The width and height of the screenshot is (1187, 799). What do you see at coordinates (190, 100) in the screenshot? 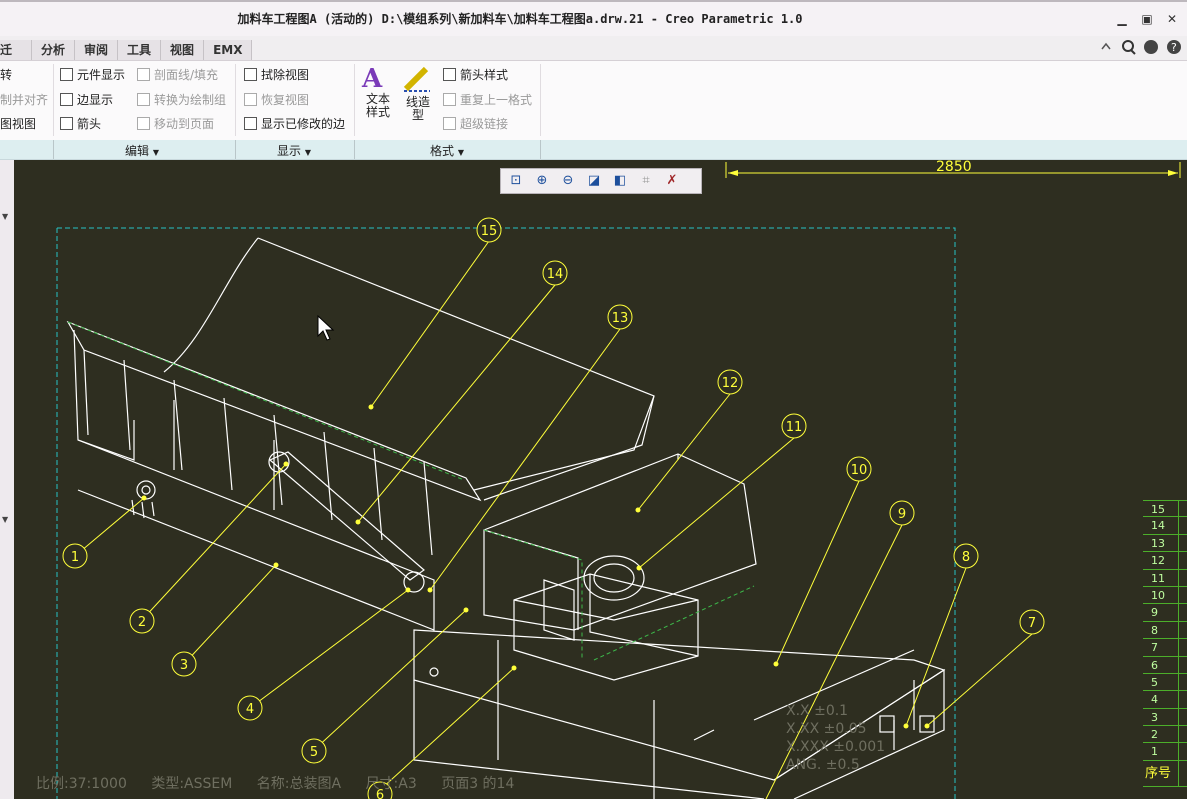
I see `convert-label: 转换为绘制组` at bounding box center [190, 100].